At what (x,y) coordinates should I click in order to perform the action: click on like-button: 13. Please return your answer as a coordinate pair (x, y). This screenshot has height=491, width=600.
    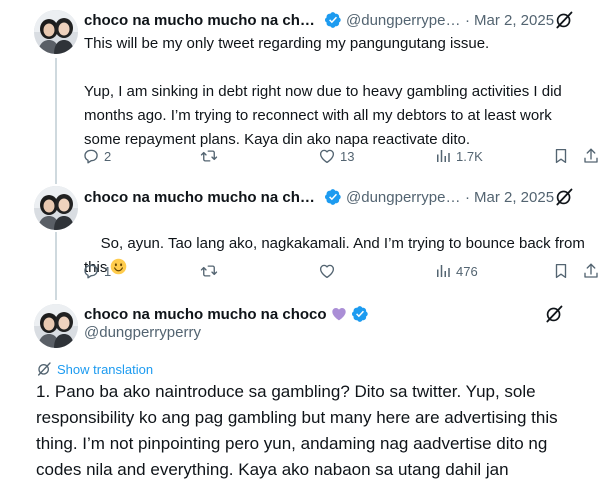
    Looking at the image, I should click on (336, 156).